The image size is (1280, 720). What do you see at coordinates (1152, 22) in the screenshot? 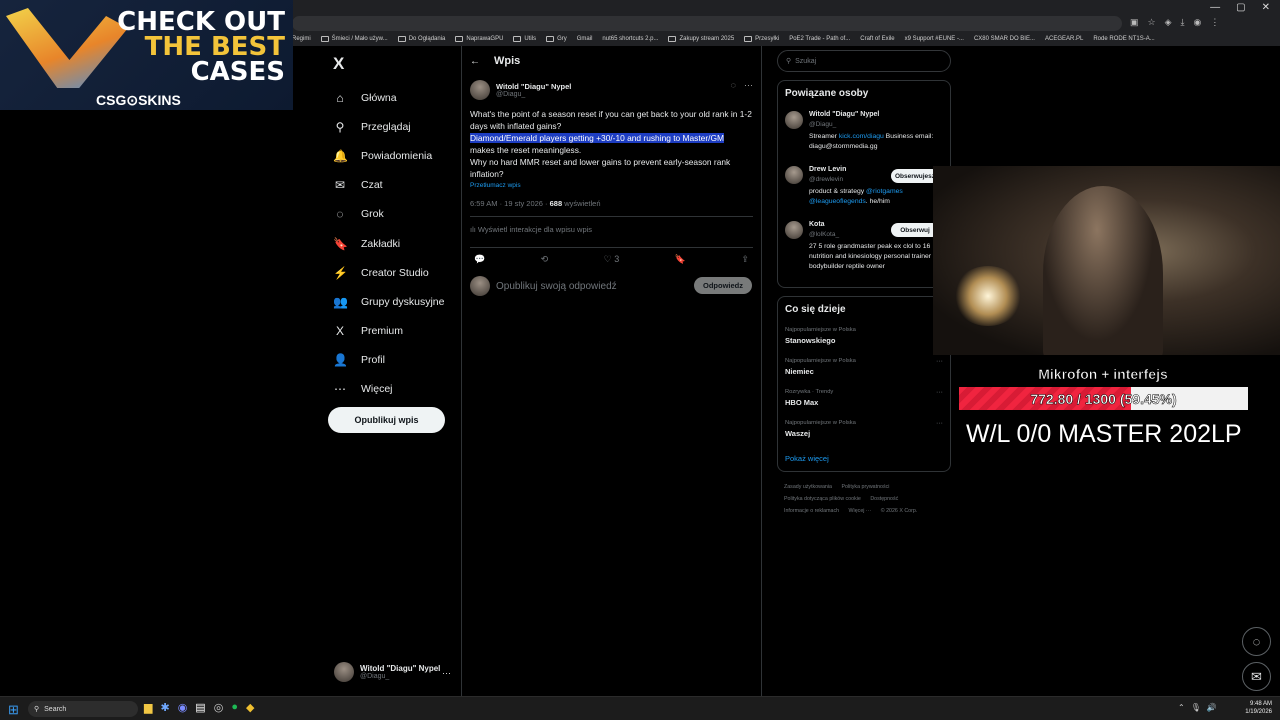
I see `star-icon: ☆` at bounding box center [1152, 22].